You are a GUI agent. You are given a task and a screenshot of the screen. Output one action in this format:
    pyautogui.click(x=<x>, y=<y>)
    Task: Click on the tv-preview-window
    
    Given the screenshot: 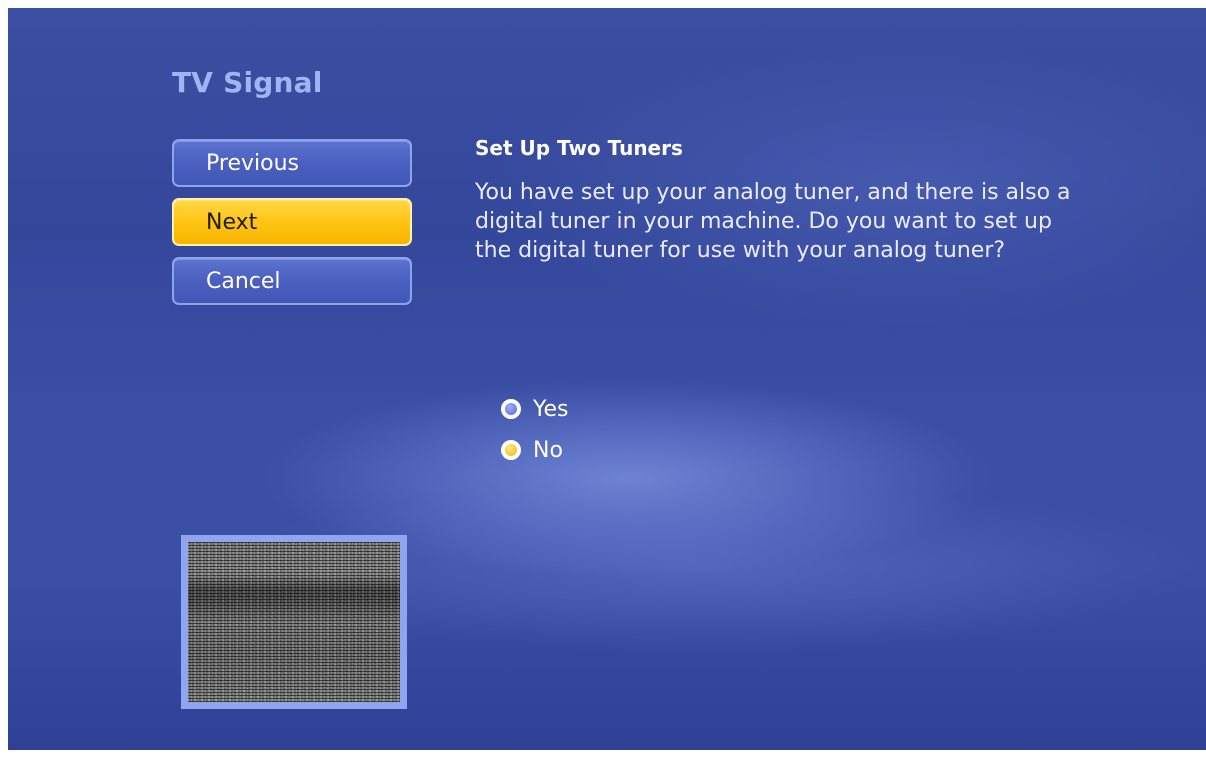 What is the action you would take?
    pyautogui.click(x=294, y=622)
    